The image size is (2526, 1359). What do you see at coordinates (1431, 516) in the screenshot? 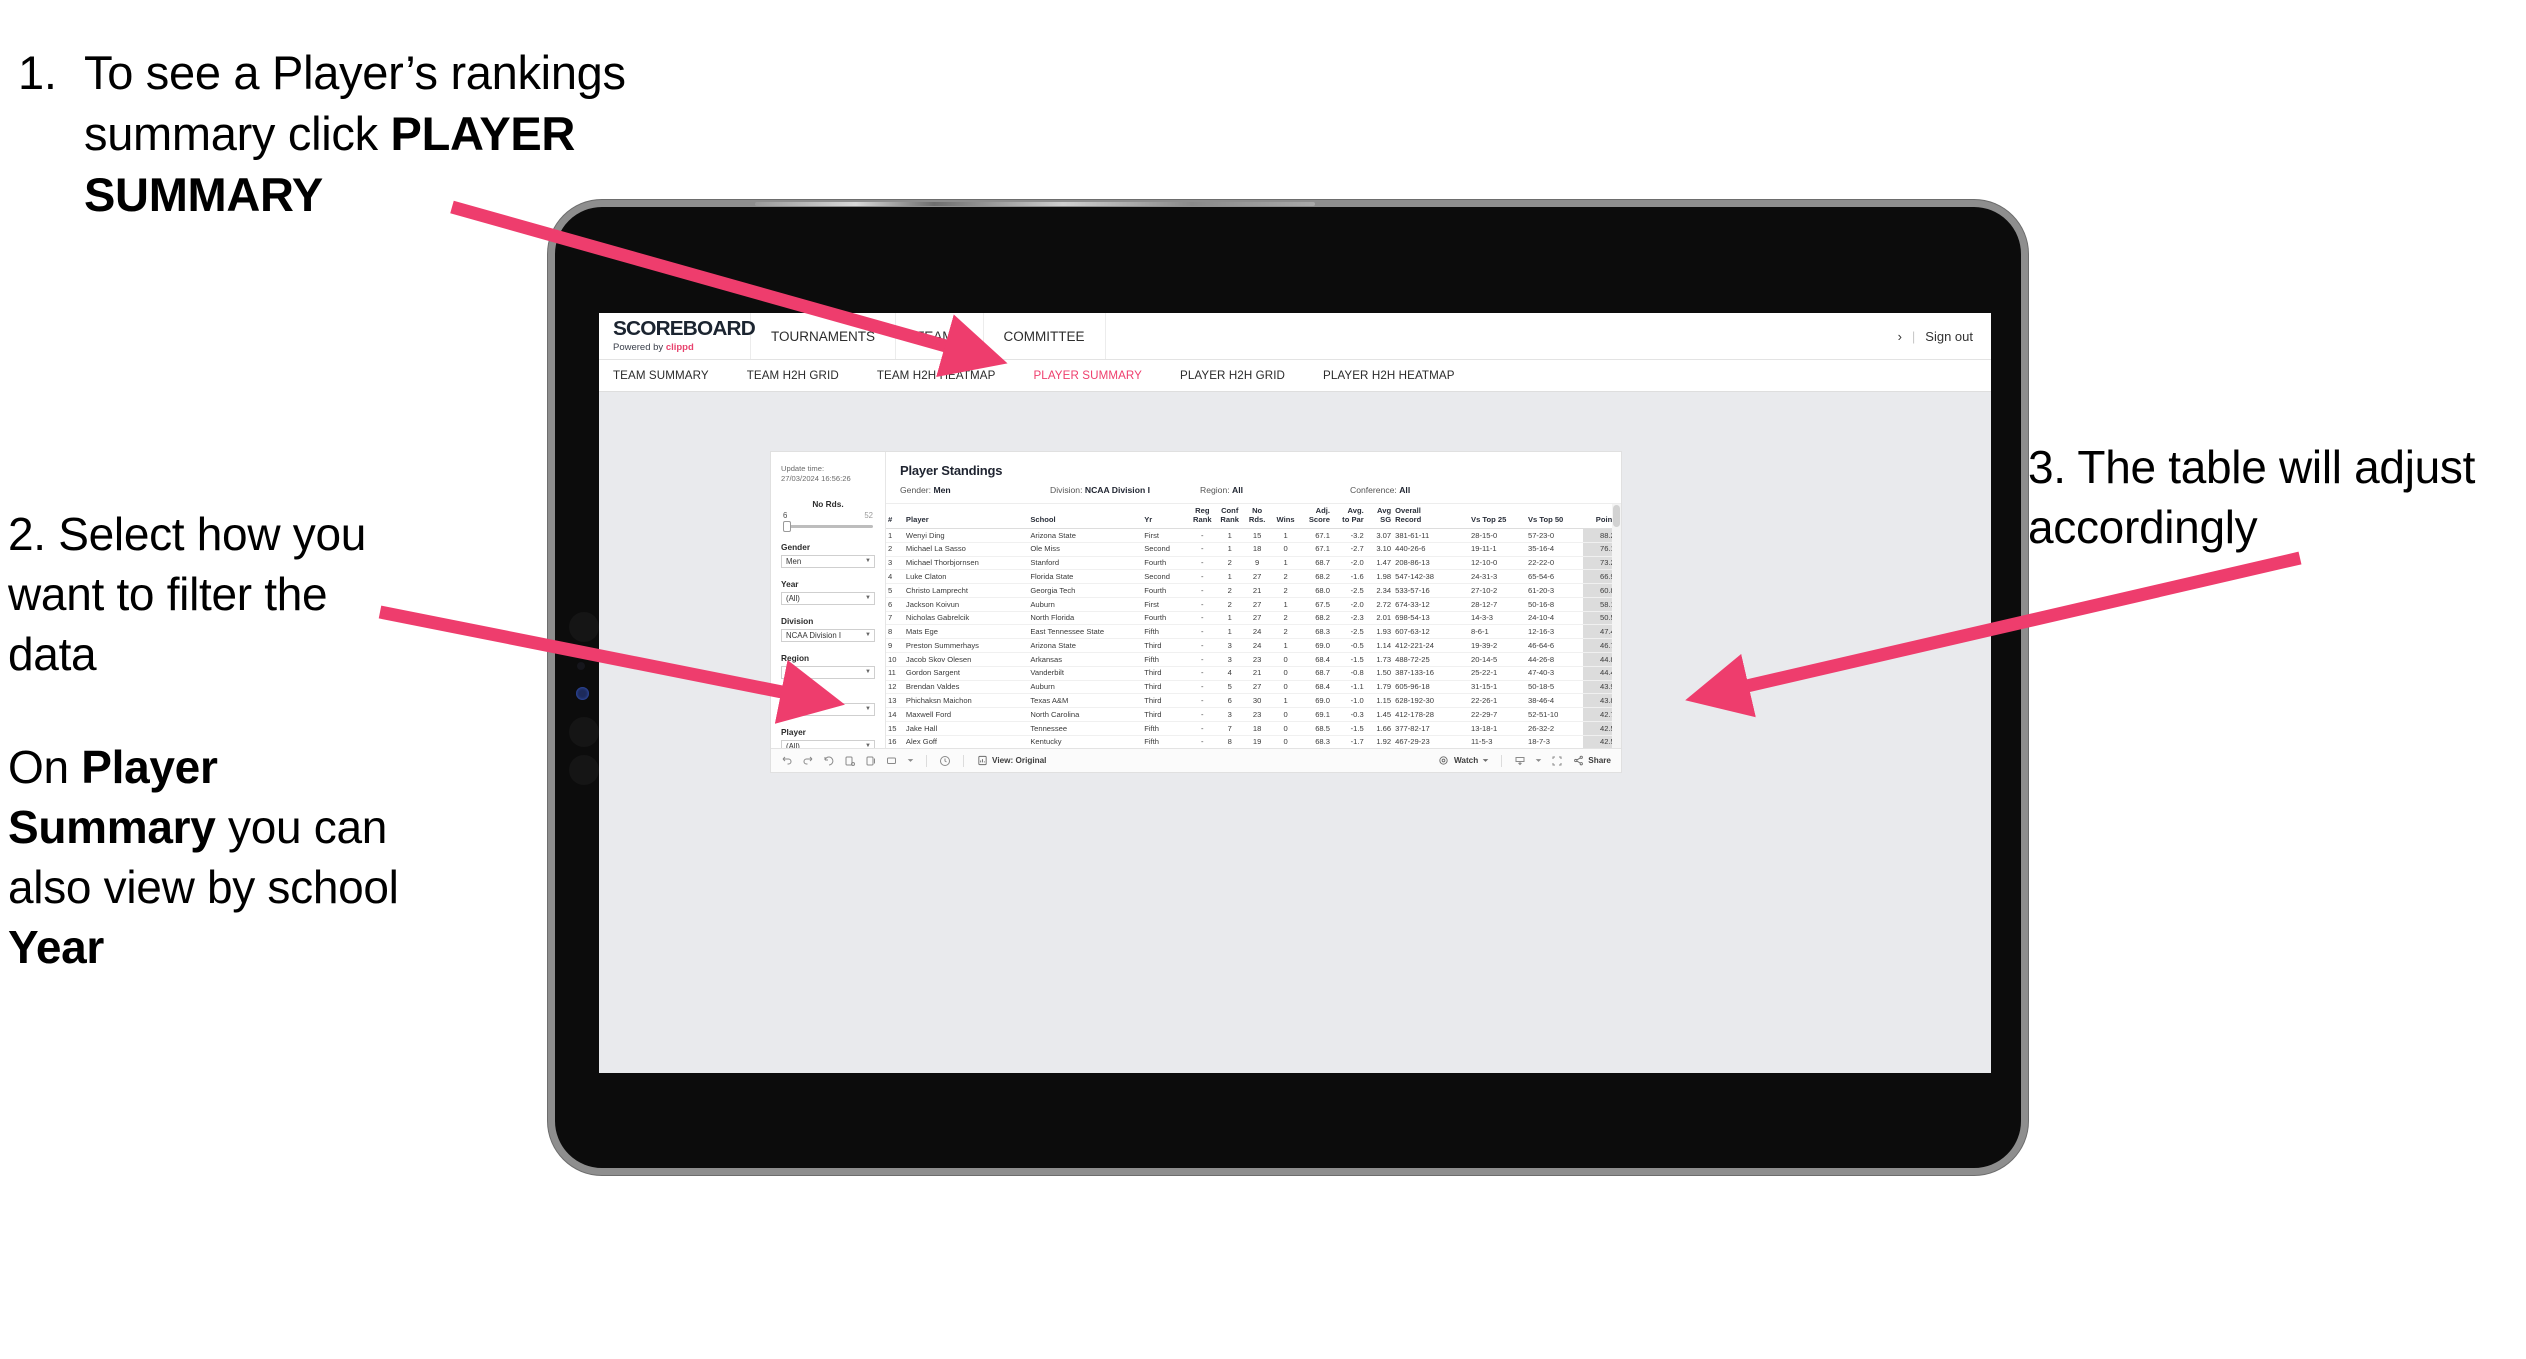
I see `column-header-overall-record: Overall Record` at bounding box center [1431, 516].